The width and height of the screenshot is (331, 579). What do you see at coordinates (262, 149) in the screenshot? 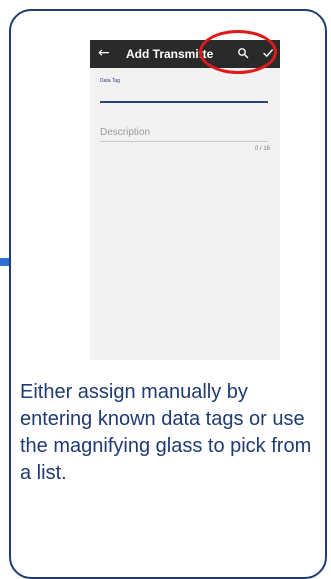
I see `character-counter: 0 / 16` at bounding box center [262, 149].